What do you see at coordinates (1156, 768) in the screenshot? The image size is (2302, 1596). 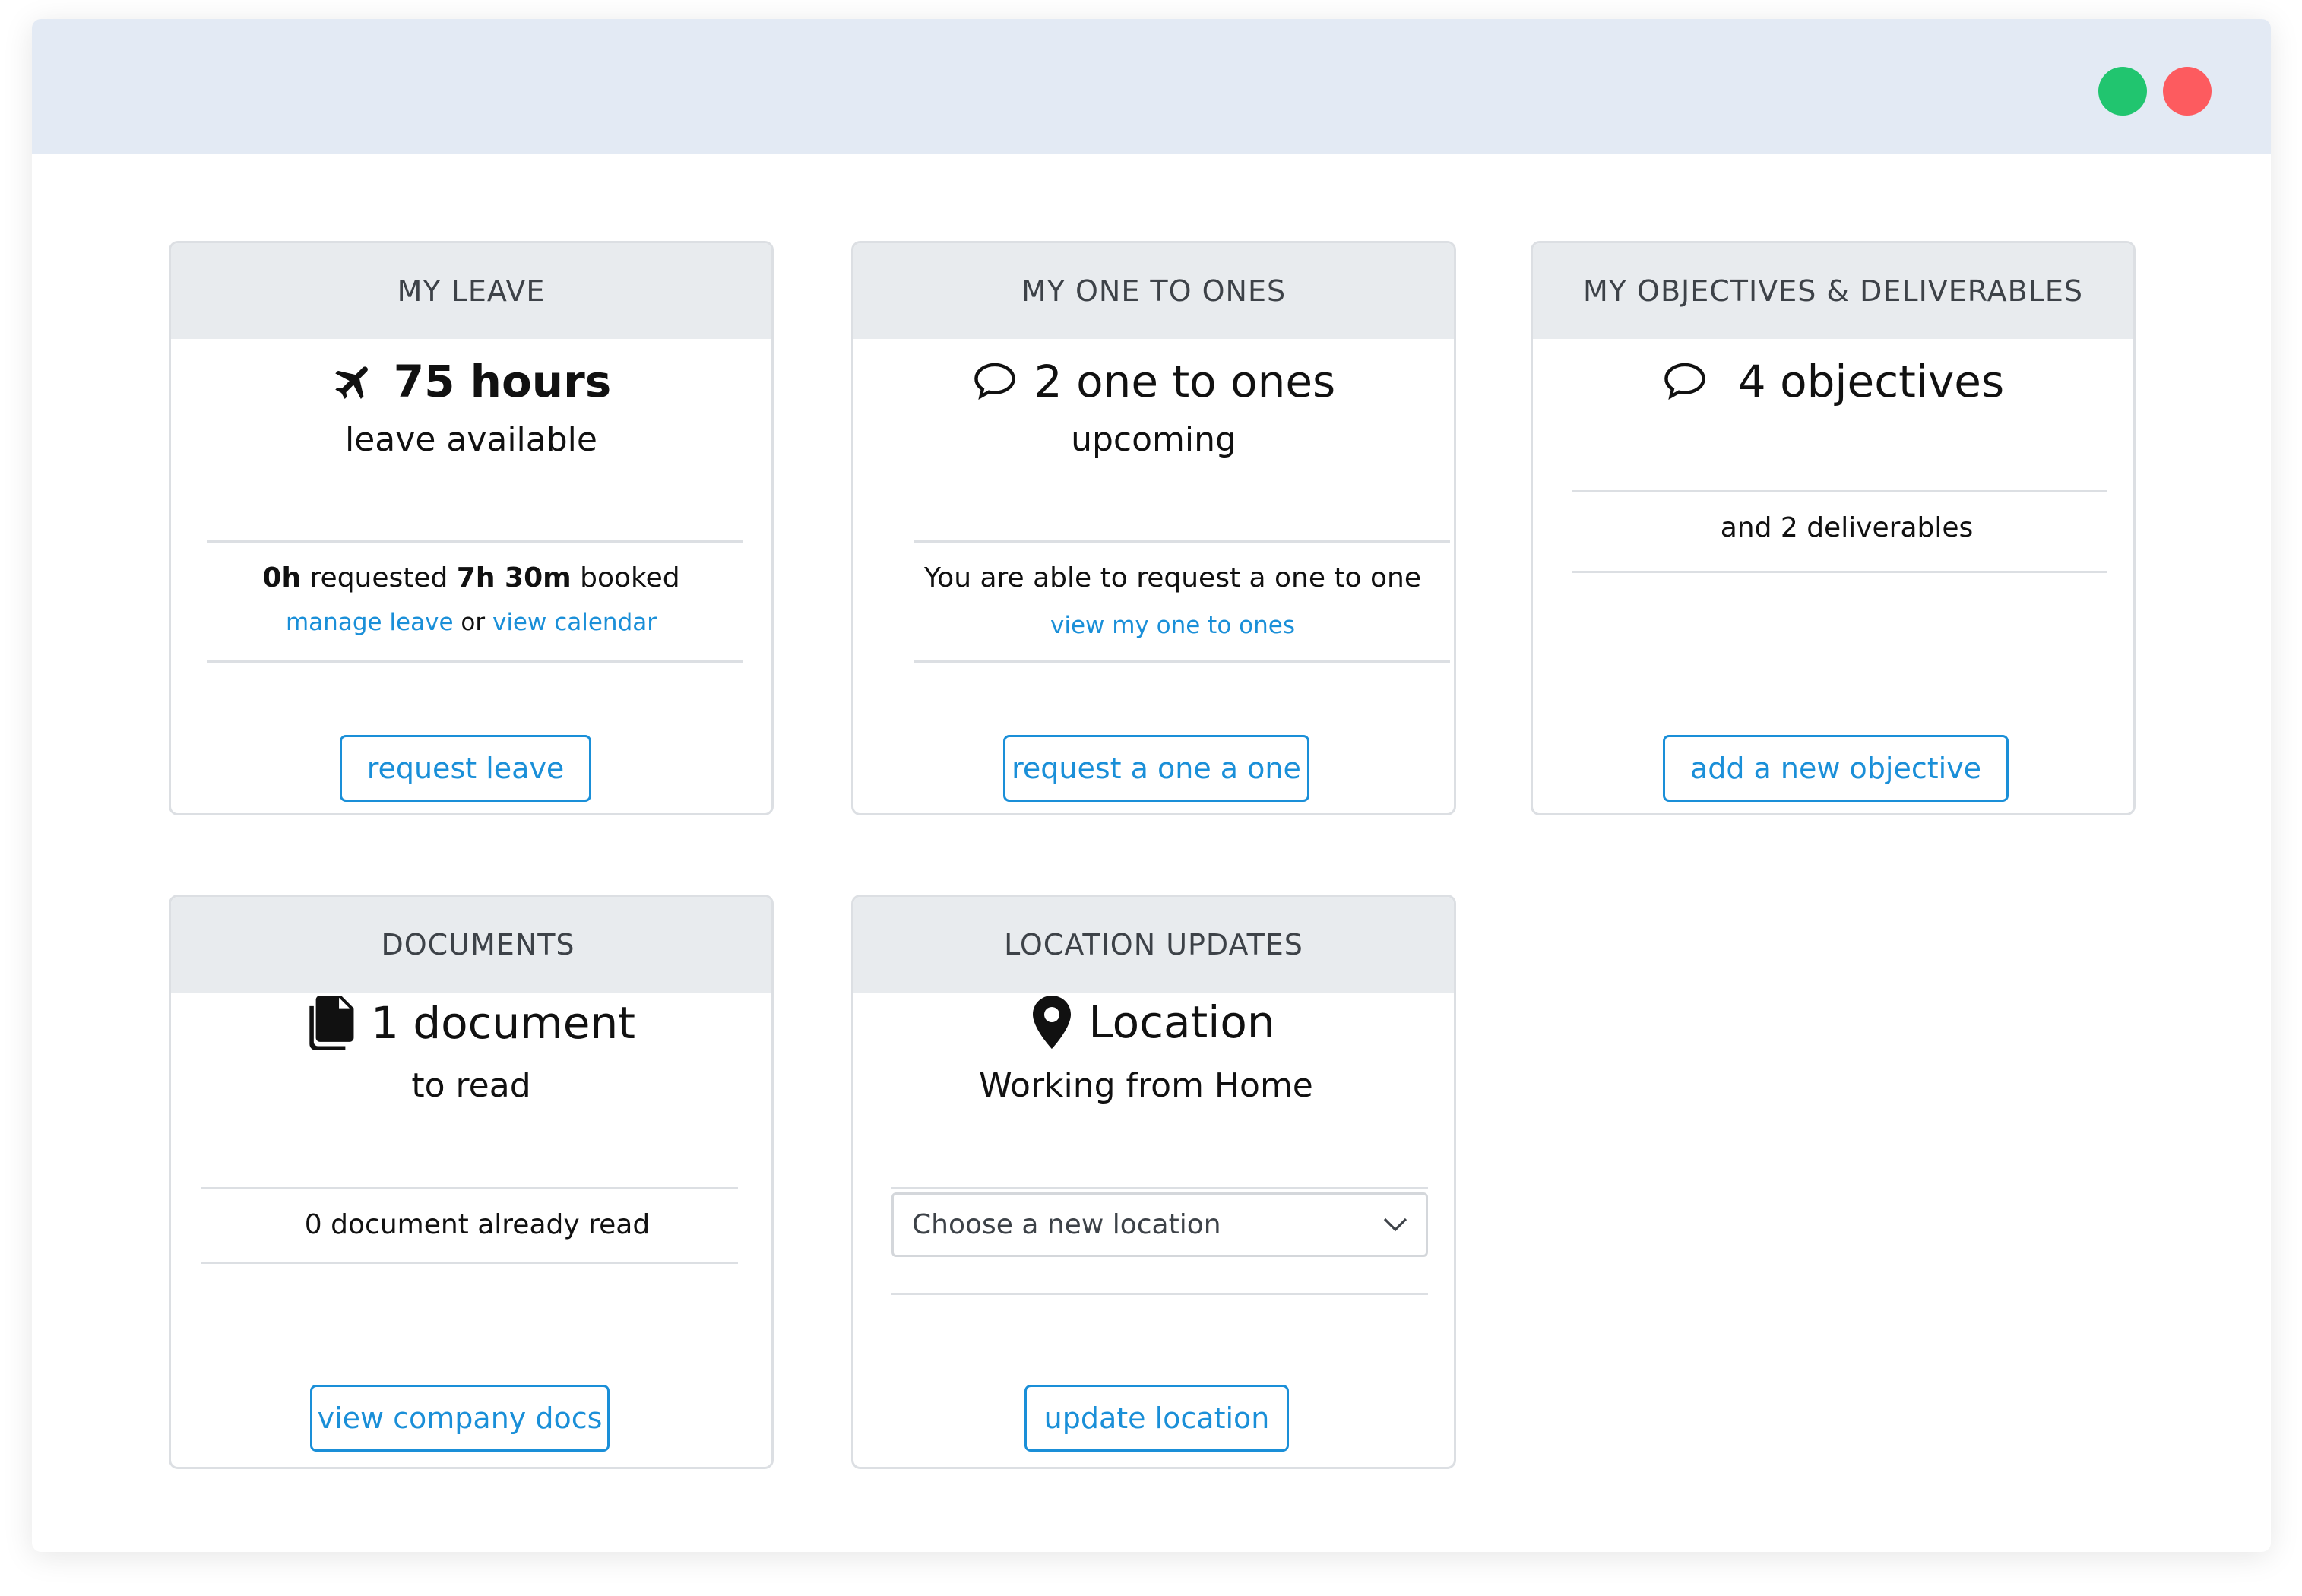 I see `request-one-to-one-button: request a one a one` at bounding box center [1156, 768].